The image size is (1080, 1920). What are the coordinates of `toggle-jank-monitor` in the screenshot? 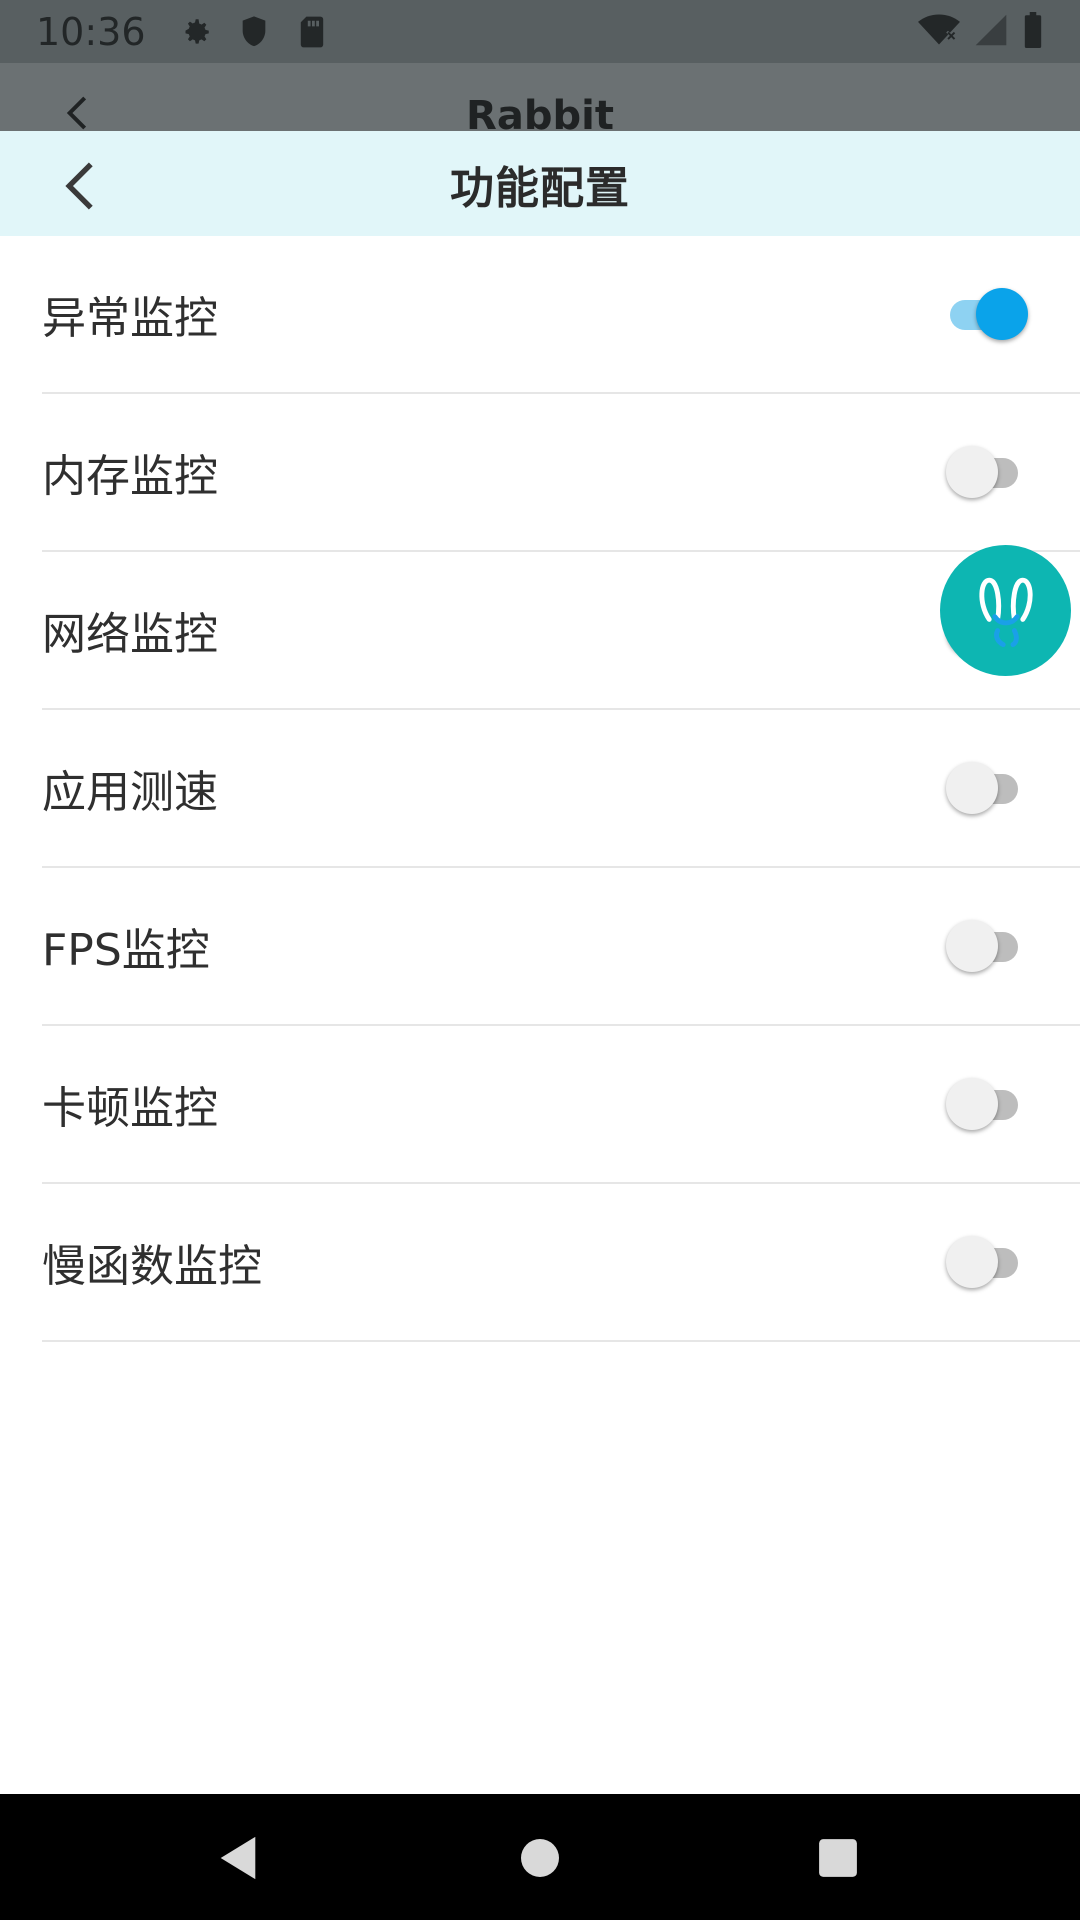 It's located at (988, 1104).